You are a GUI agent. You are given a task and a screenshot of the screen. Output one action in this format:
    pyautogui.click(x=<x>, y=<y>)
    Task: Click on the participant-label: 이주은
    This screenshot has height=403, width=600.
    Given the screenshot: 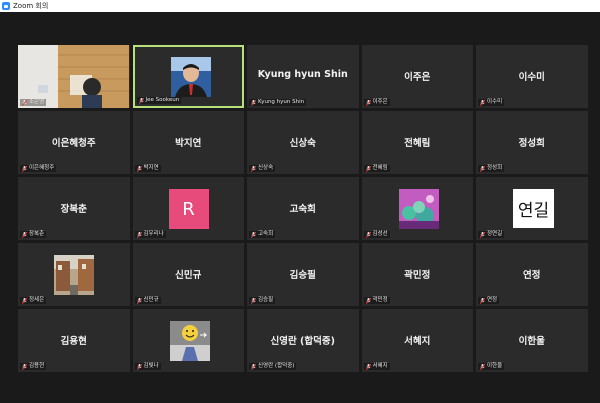 What is the action you would take?
    pyautogui.click(x=380, y=102)
    